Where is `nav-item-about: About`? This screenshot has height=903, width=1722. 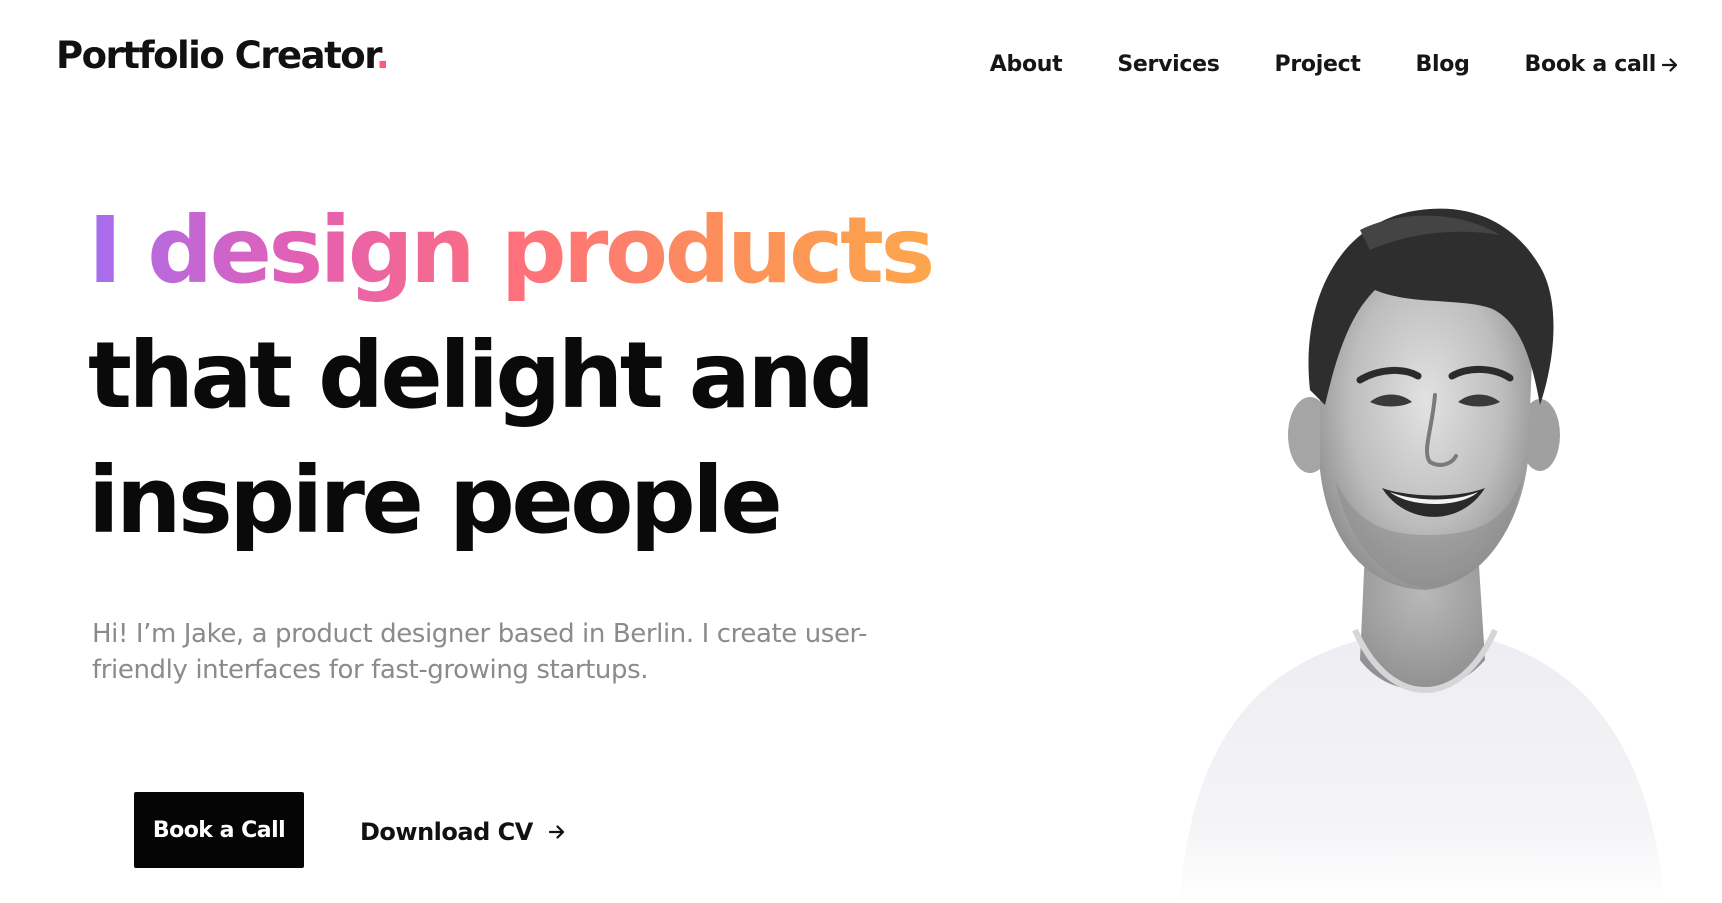 nav-item-about: About is located at coordinates (1026, 64).